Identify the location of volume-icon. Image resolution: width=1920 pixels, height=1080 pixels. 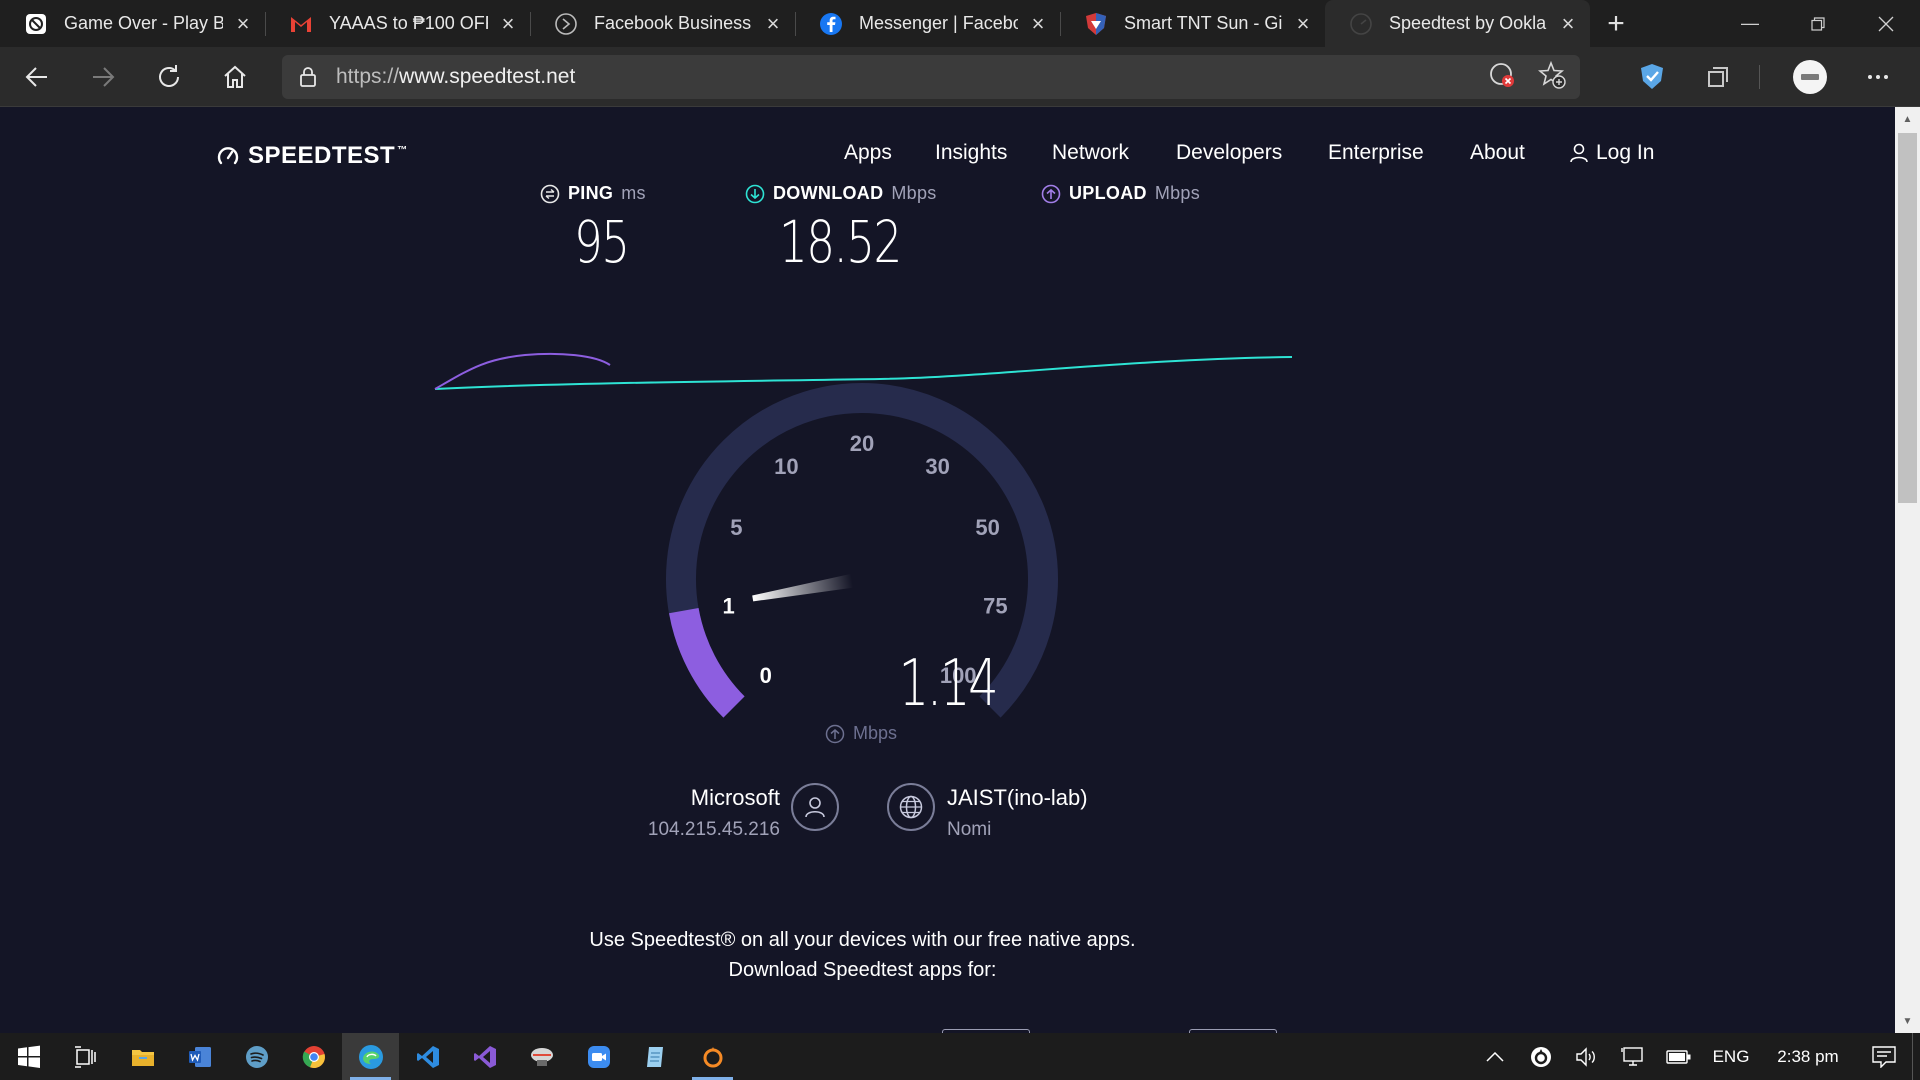
(1587, 1056).